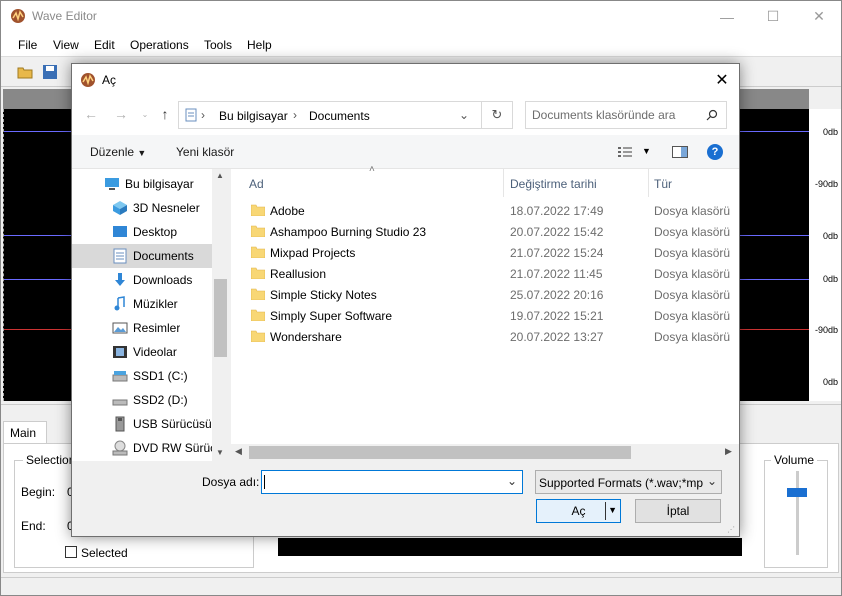 Image resolution: width=842 pixels, height=596 pixels. I want to click on forward-arrow-icon: →, so click(121, 114).